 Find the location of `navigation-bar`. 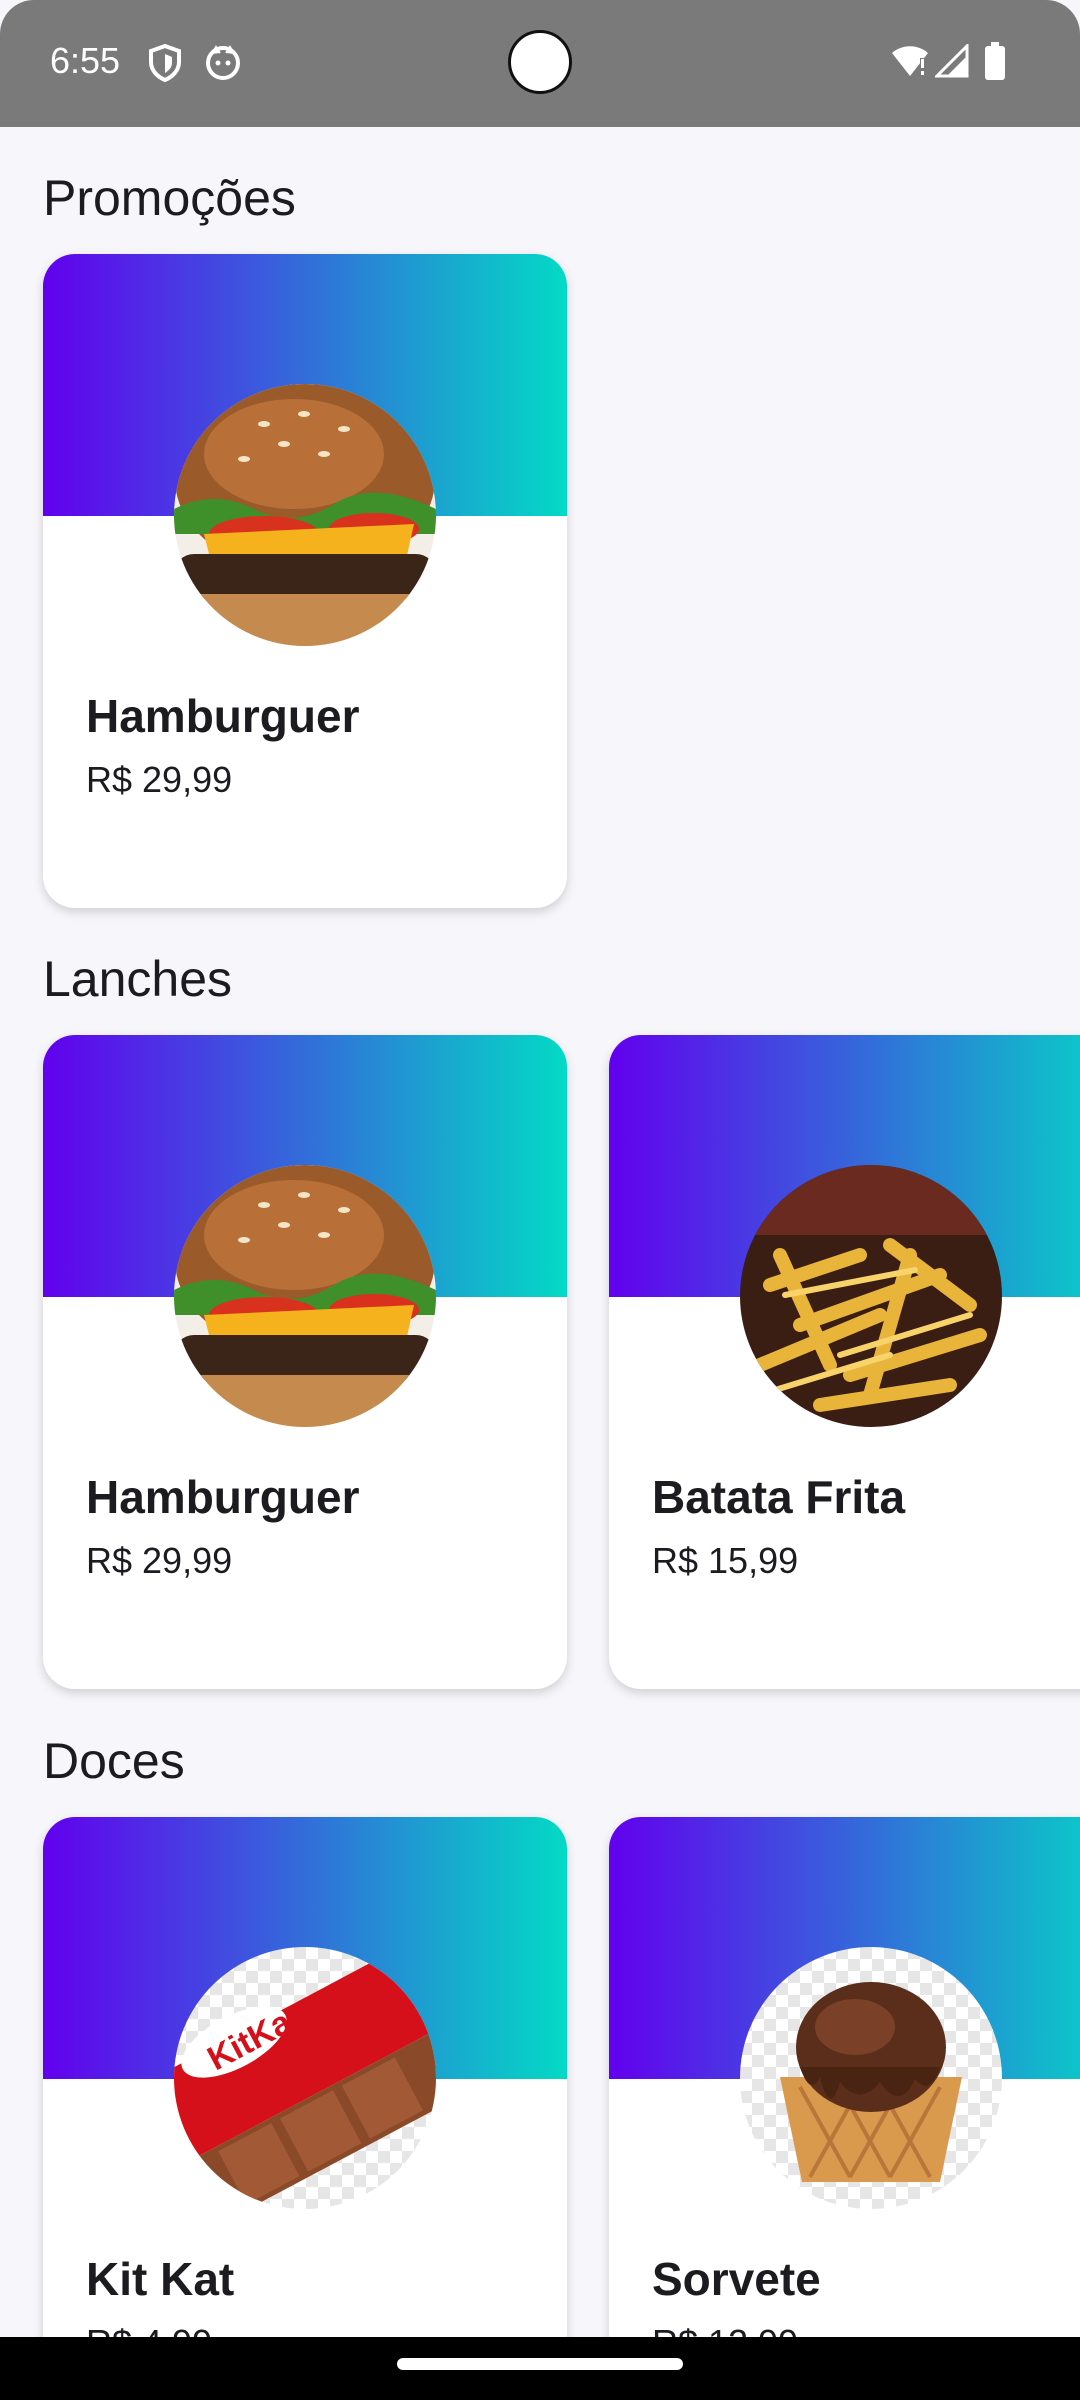

navigation-bar is located at coordinates (540, 2368).